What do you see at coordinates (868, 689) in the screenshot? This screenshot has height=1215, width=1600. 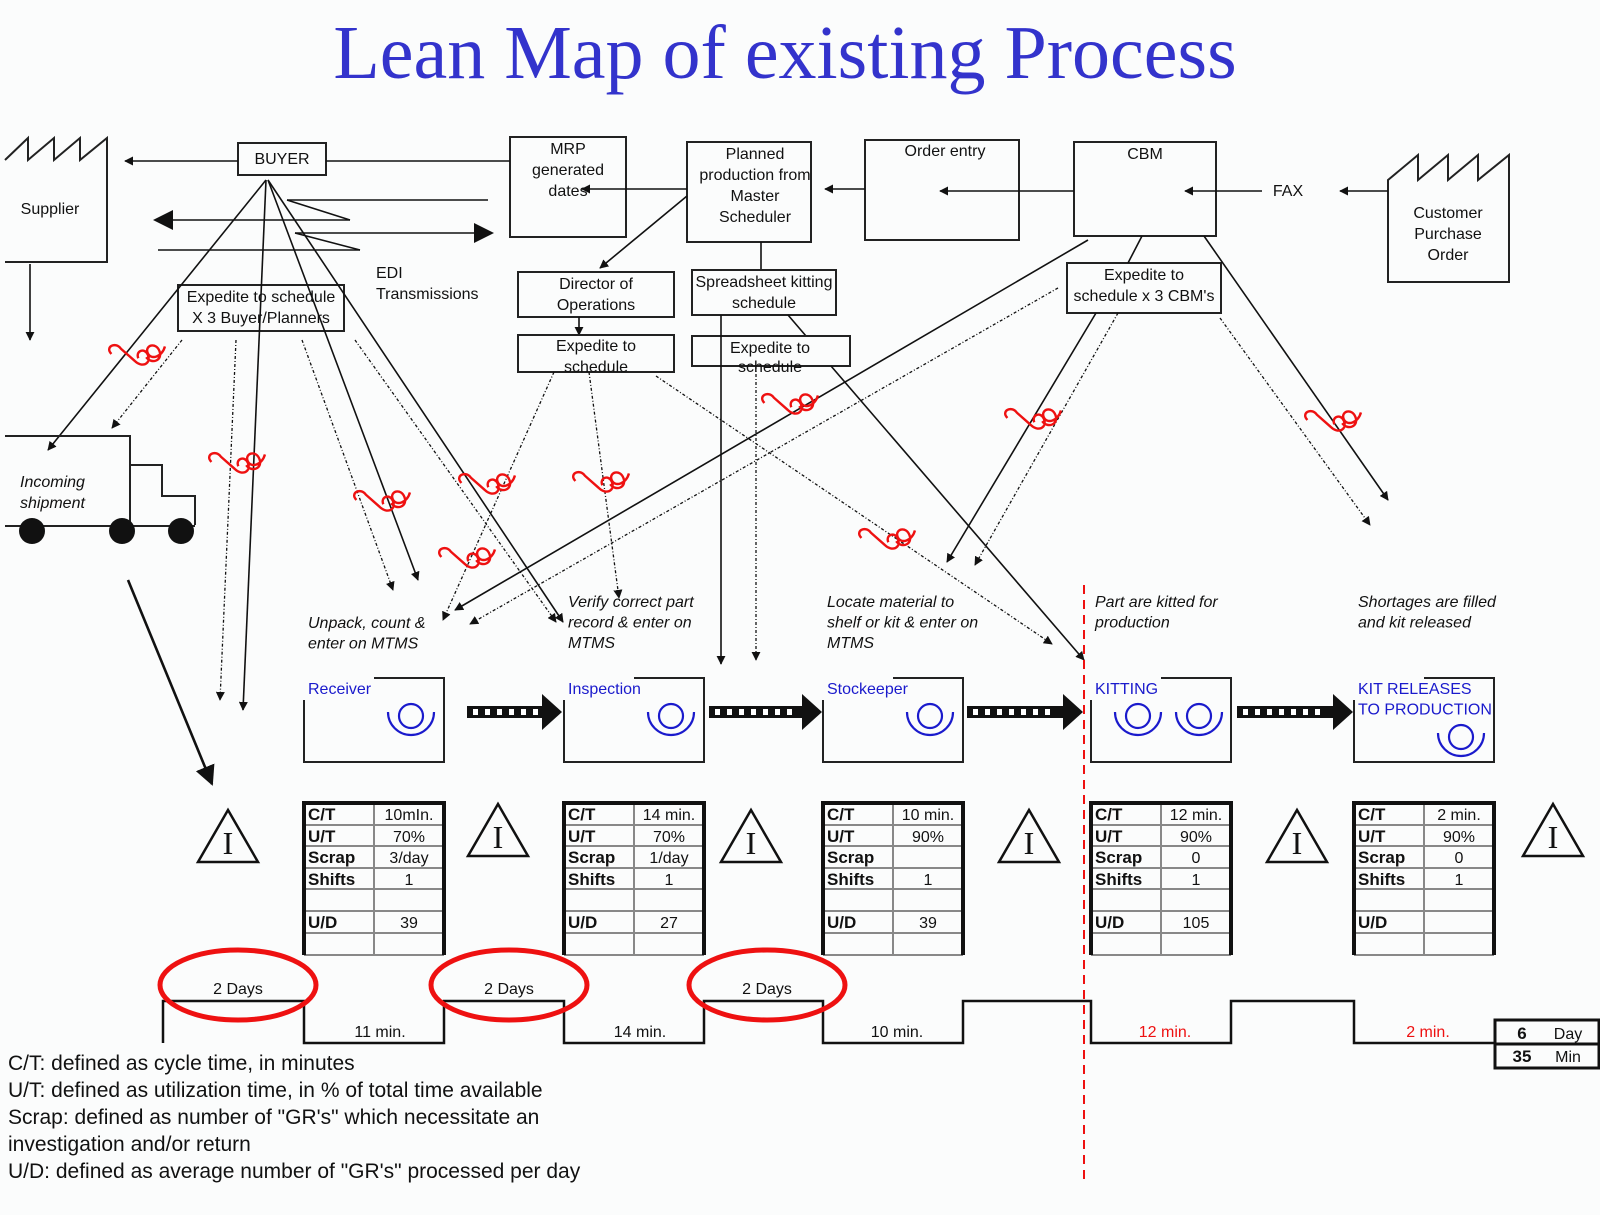 I see `process-name: Stockeeper` at bounding box center [868, 689].